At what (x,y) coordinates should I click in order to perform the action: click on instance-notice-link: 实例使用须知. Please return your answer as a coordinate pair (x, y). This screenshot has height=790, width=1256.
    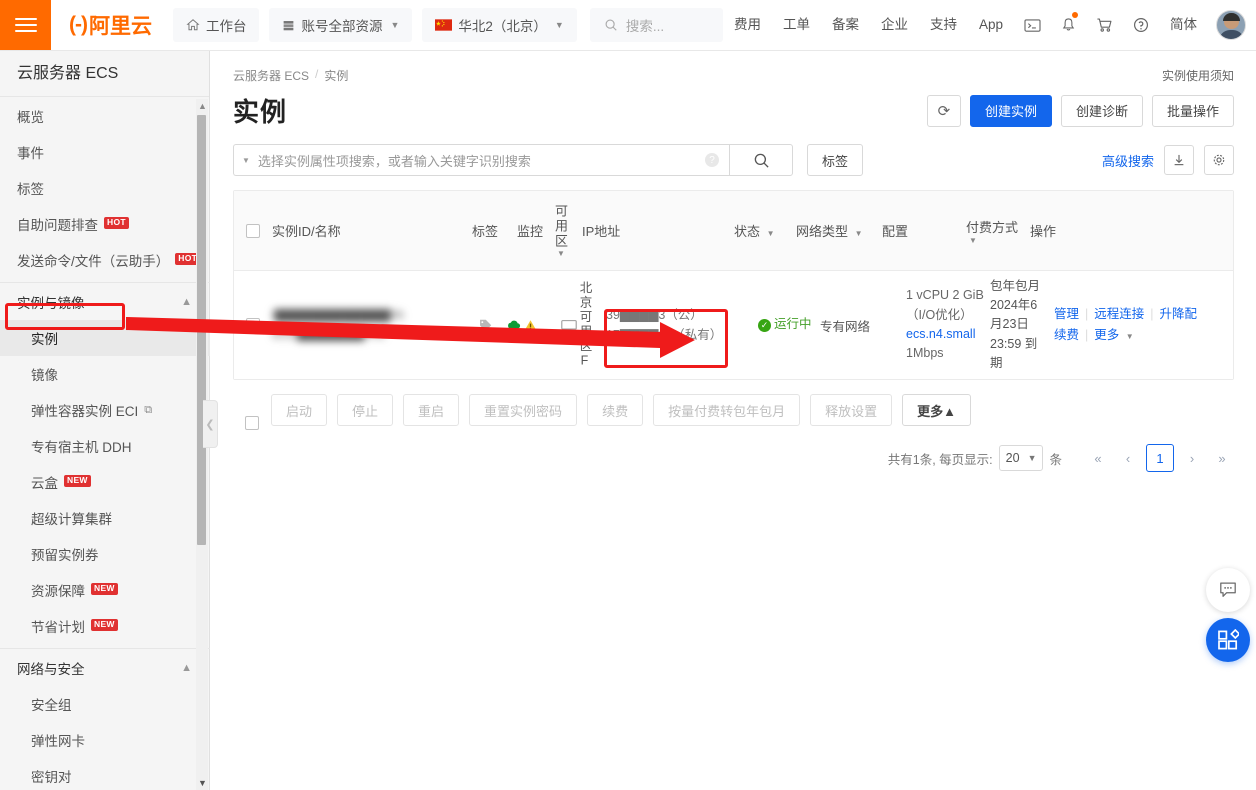
    Looking at the image, I should click on (1198, 75).